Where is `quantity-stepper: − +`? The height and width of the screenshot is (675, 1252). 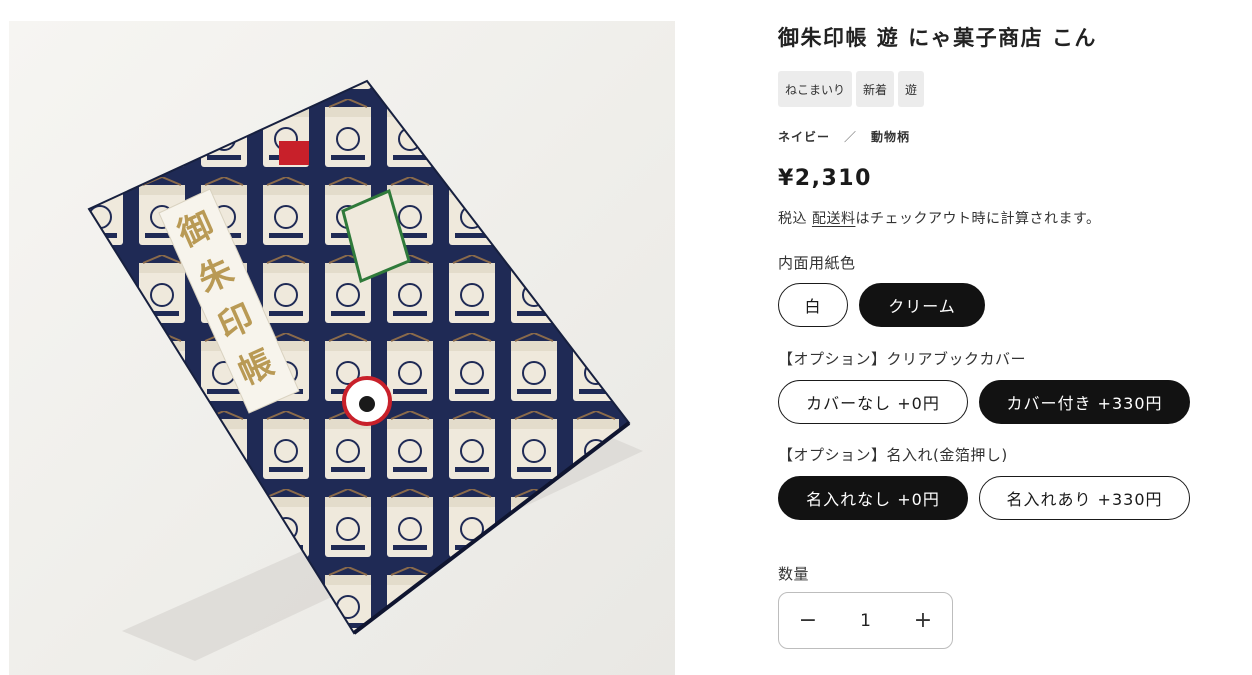 quantity-stepper: − + is located at coordinates (865, 620).